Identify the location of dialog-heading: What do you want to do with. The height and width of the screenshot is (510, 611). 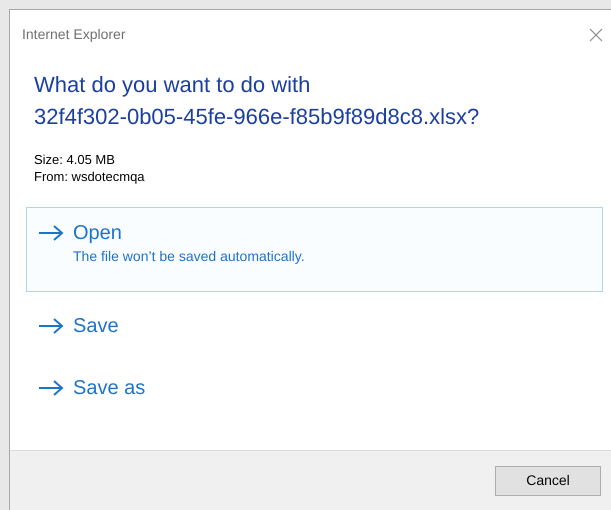
(173, 85).